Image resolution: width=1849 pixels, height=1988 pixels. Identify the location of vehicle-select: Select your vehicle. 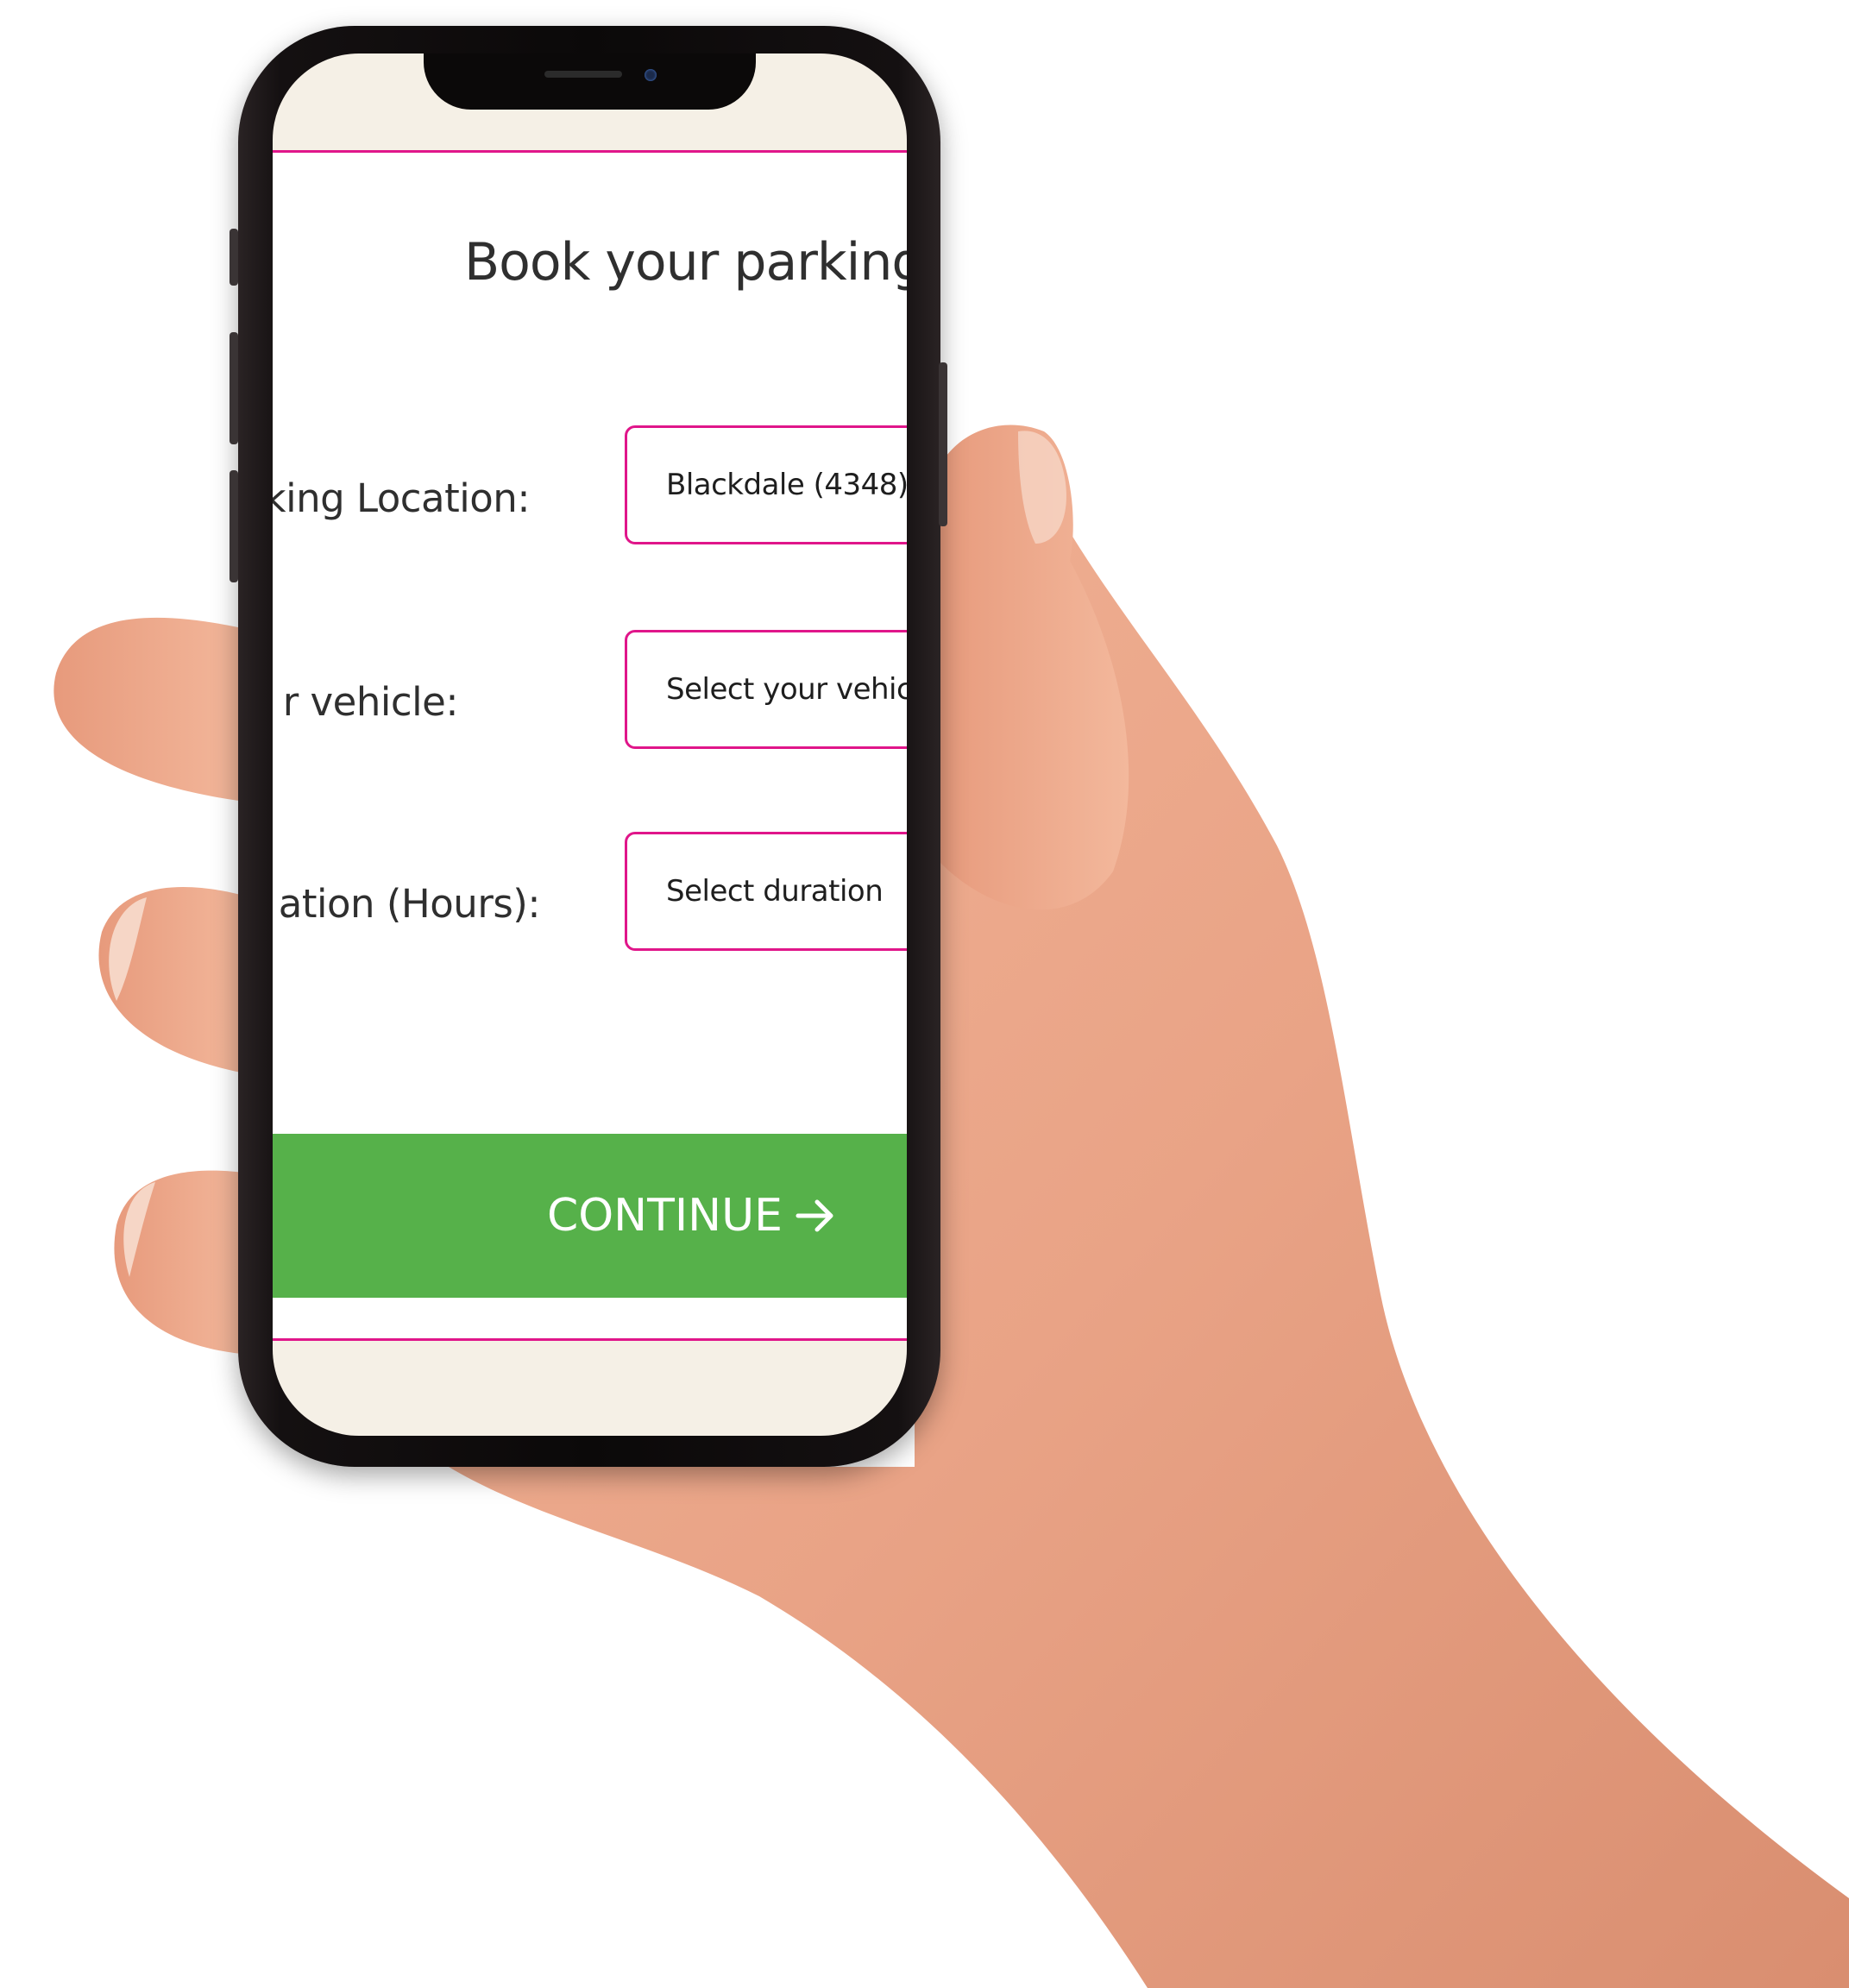
(766, 689).